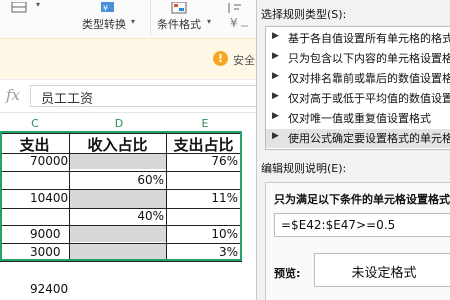 The image size is (450, 300). What do you see at coordinates (205, 124) in the screenshot?
I see `column-header-e: E` at bounding box center [205, 124].